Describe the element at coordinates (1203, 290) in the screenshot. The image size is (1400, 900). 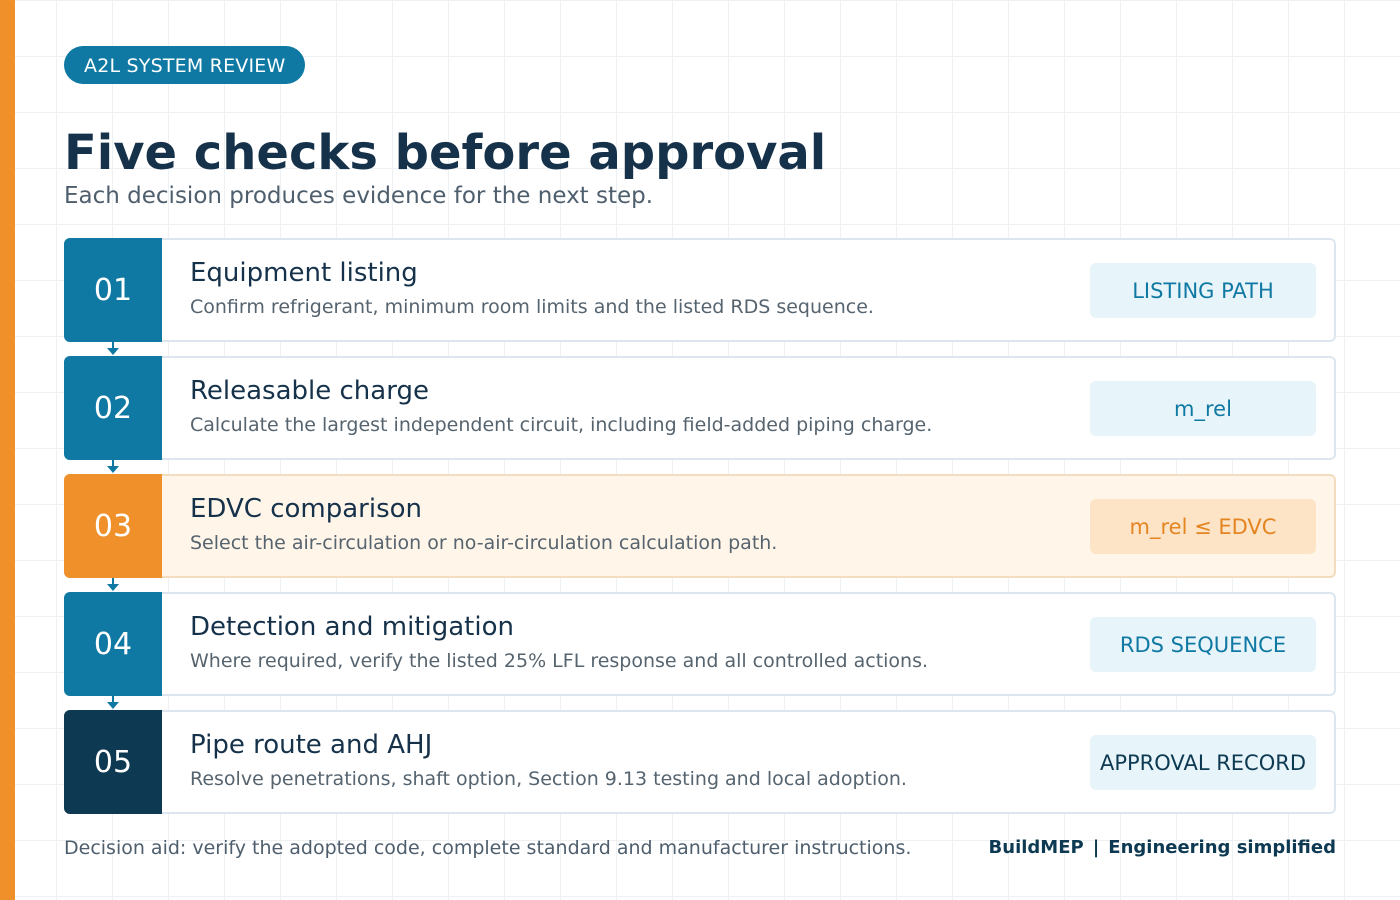
I see `step-tag: LISTING PATH` at that location.